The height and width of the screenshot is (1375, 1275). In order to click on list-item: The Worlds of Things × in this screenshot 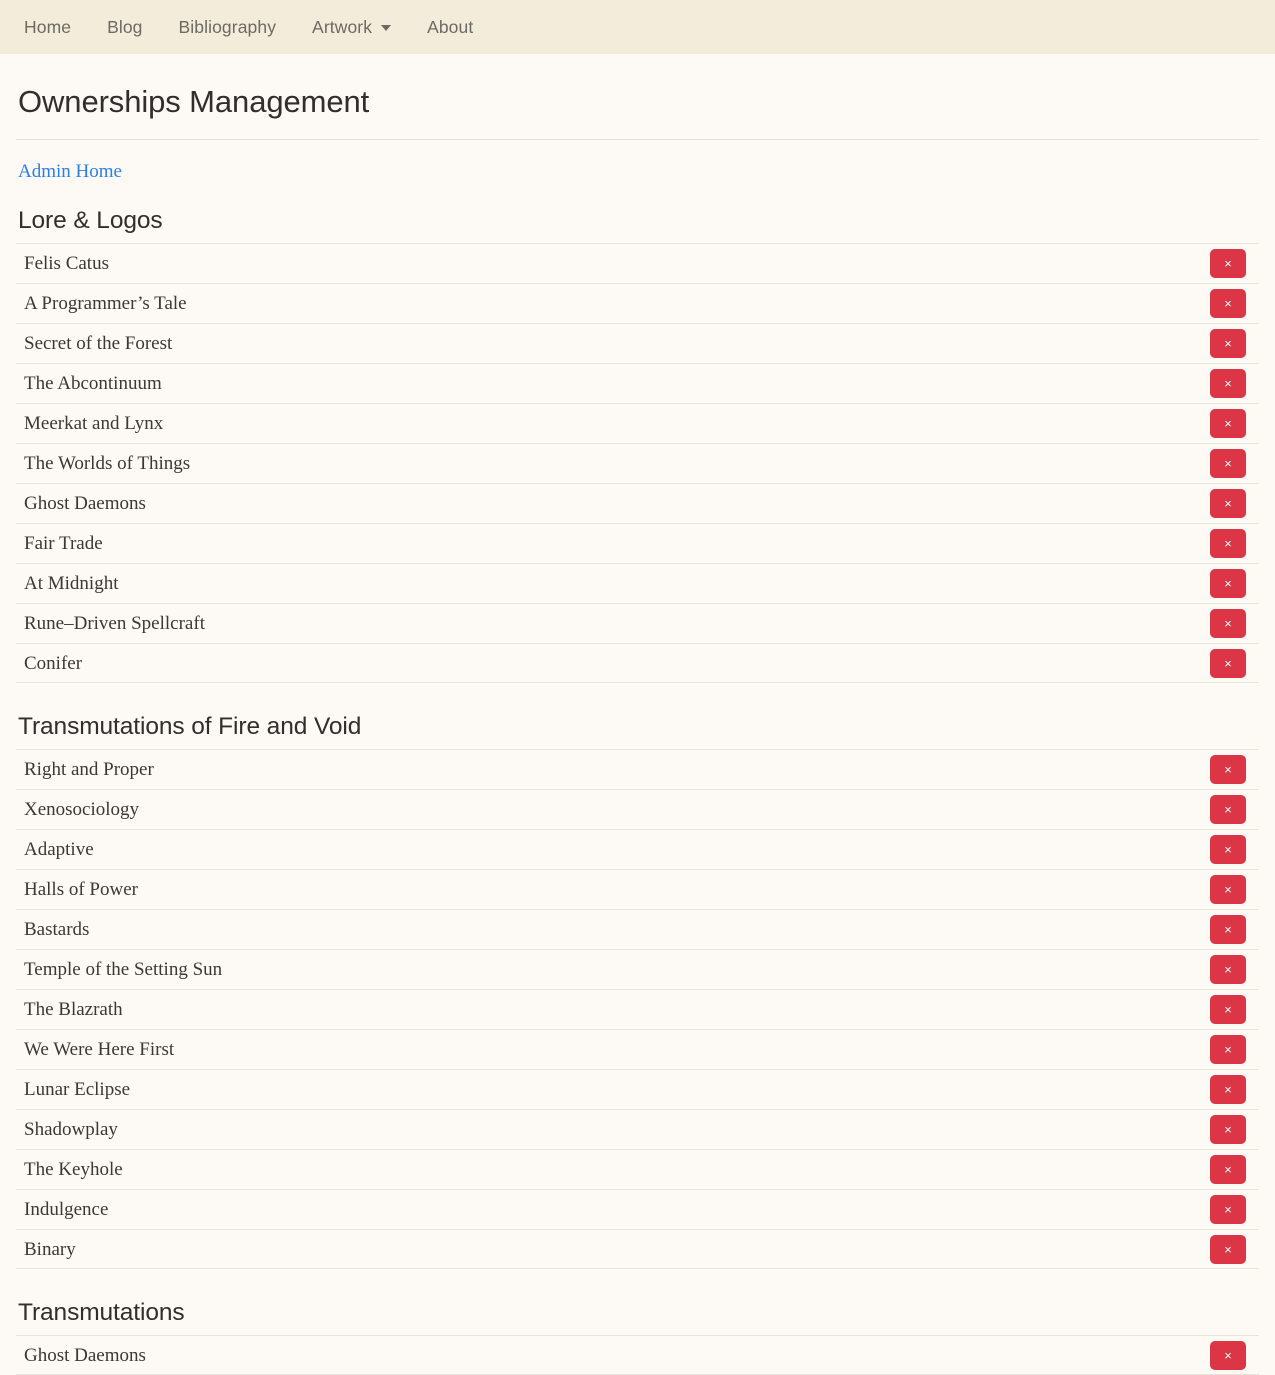, I will do `click(637, 463)`.